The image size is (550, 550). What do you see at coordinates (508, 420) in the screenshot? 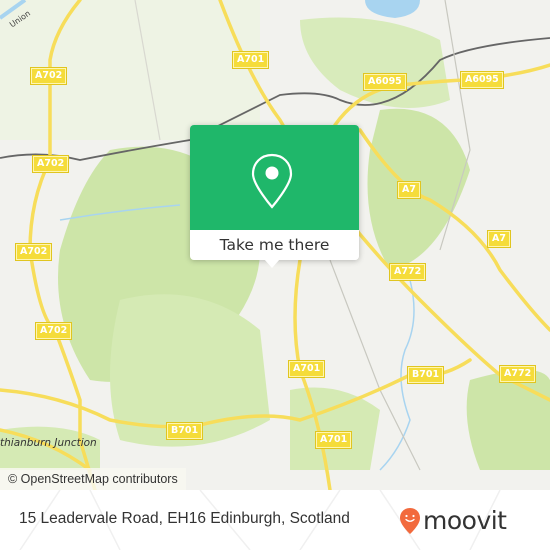
I see `park-area-se` at bounding box center [508, 420].